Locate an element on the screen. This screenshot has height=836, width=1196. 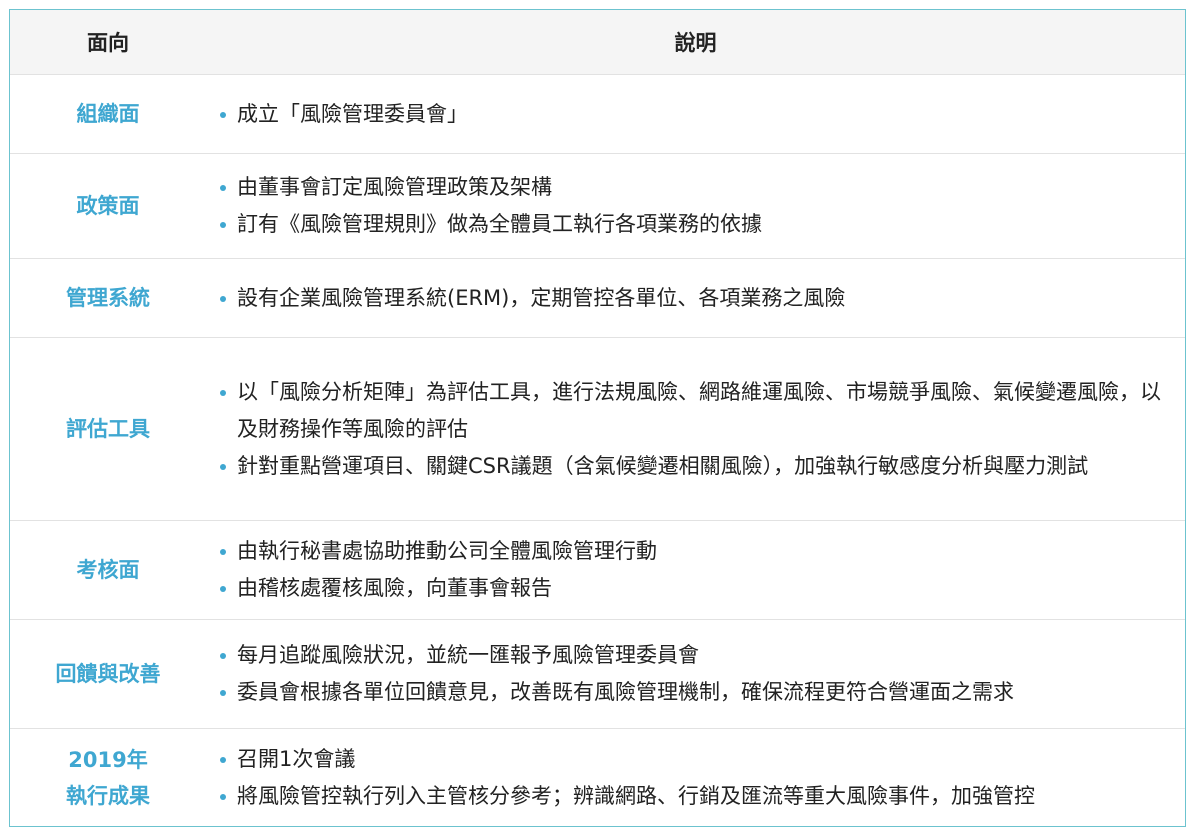
list-item: 訂有《風險管理規則》做為全體員工執行各項業務的依據 is located at coordinates (697, 224).